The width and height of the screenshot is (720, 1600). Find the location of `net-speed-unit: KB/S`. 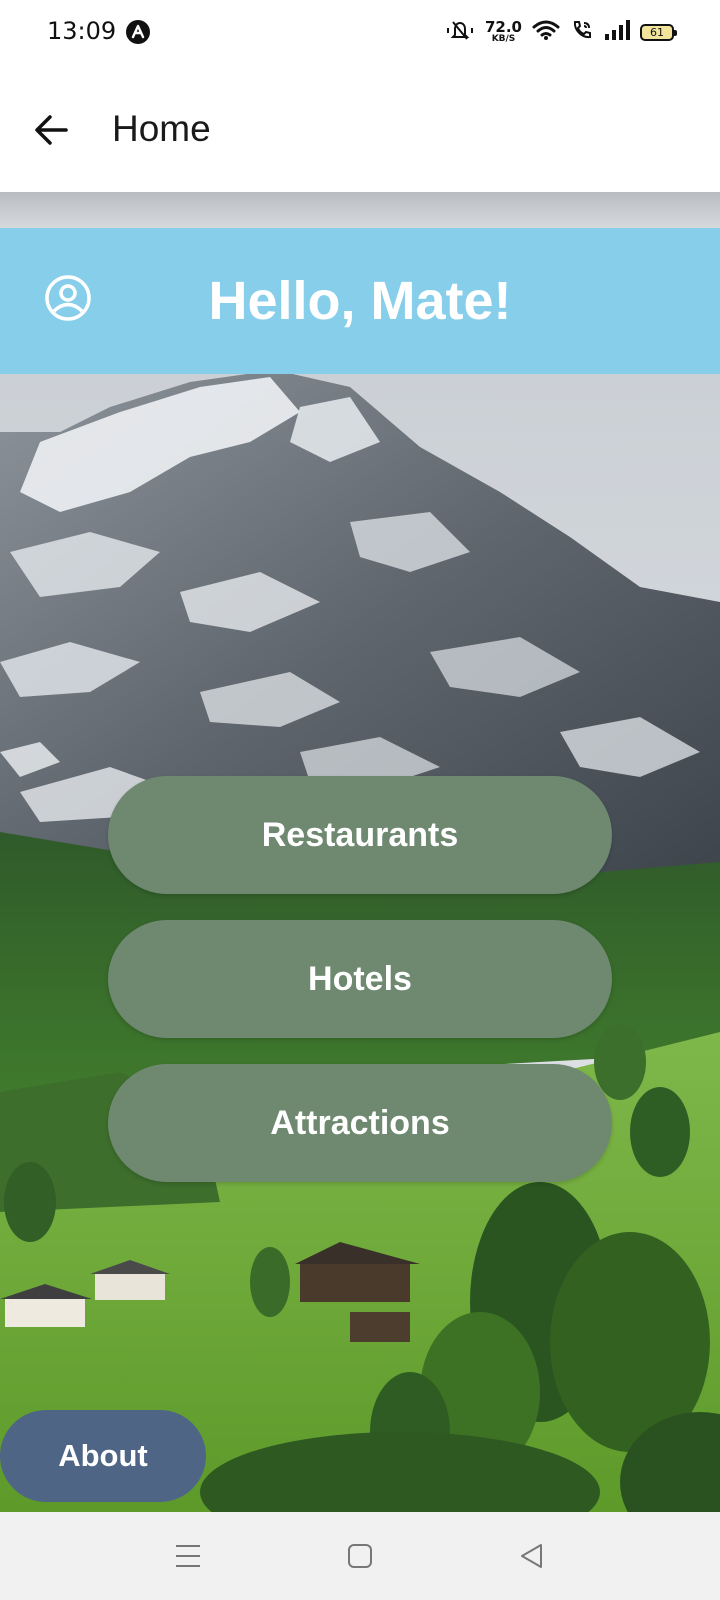

net-speed-unit: KB/S is located at coordinates (503, 39).